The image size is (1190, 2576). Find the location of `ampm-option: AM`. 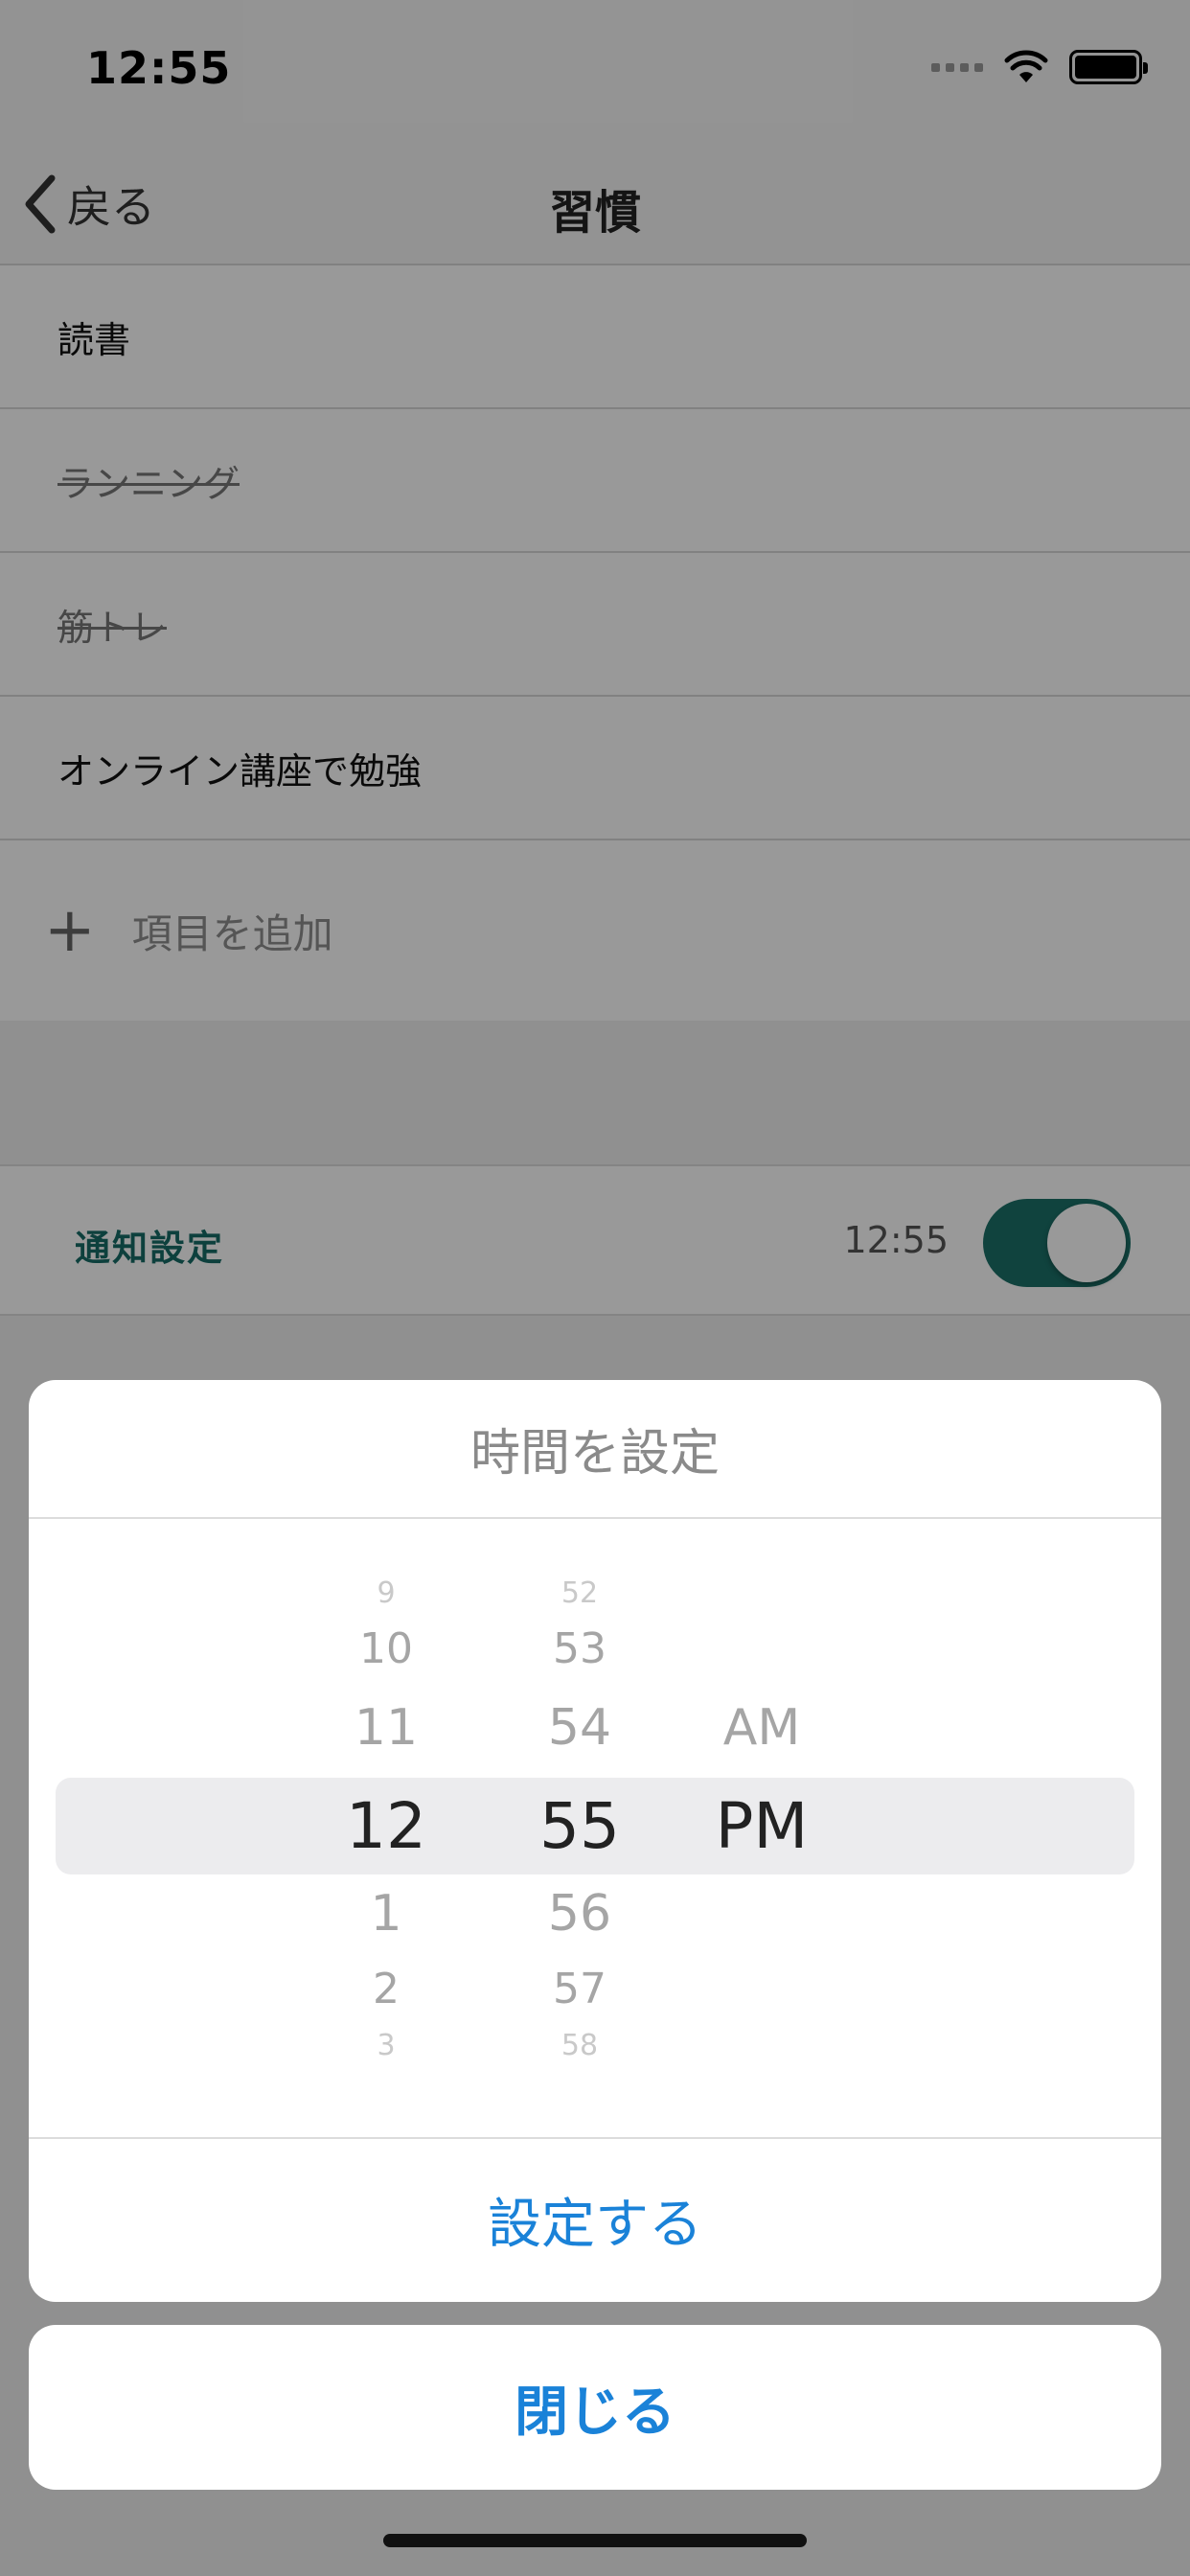

ampm-option: AM is located at coordinates (762, 1728).